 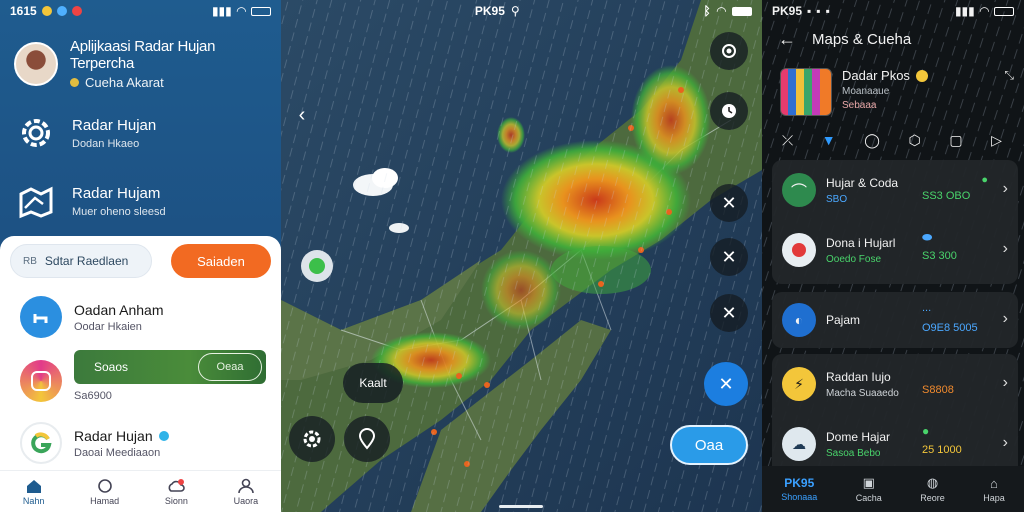 I want to click on progress-label: Soaos, so click(x=111, y=367).